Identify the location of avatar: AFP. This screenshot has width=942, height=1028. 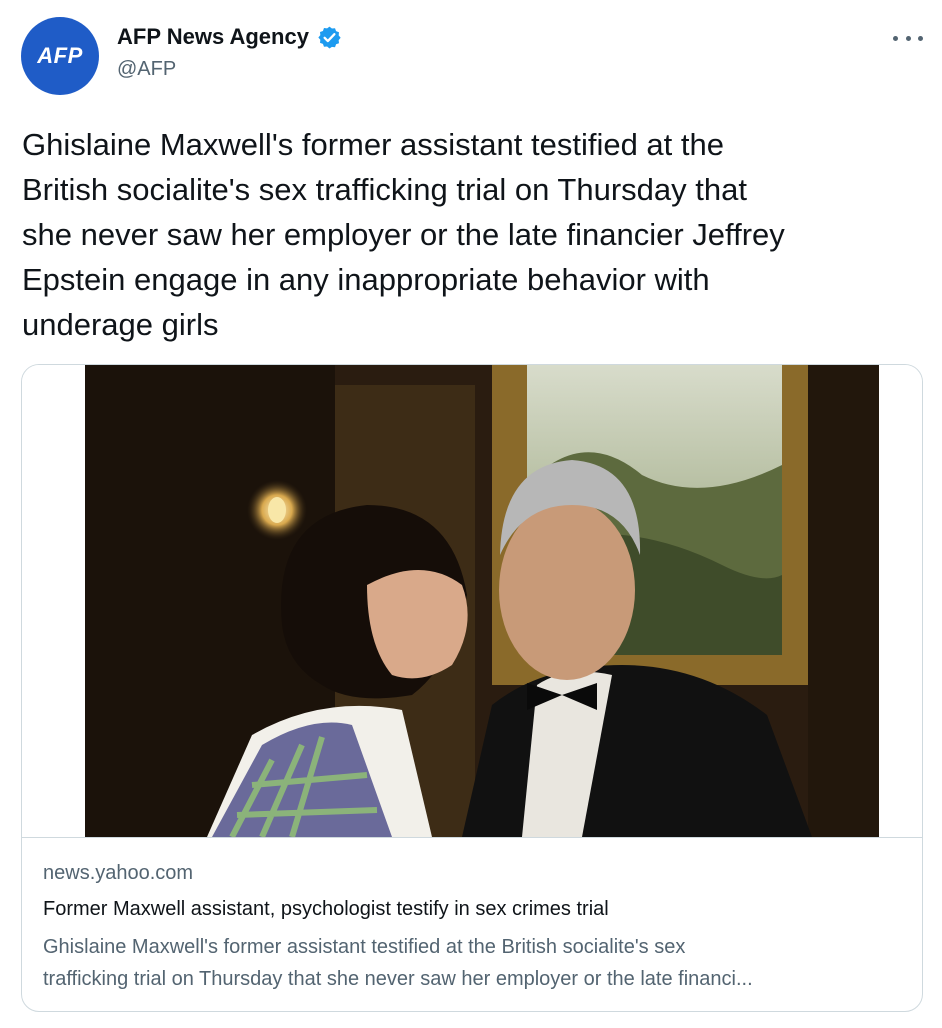
(60, 56).